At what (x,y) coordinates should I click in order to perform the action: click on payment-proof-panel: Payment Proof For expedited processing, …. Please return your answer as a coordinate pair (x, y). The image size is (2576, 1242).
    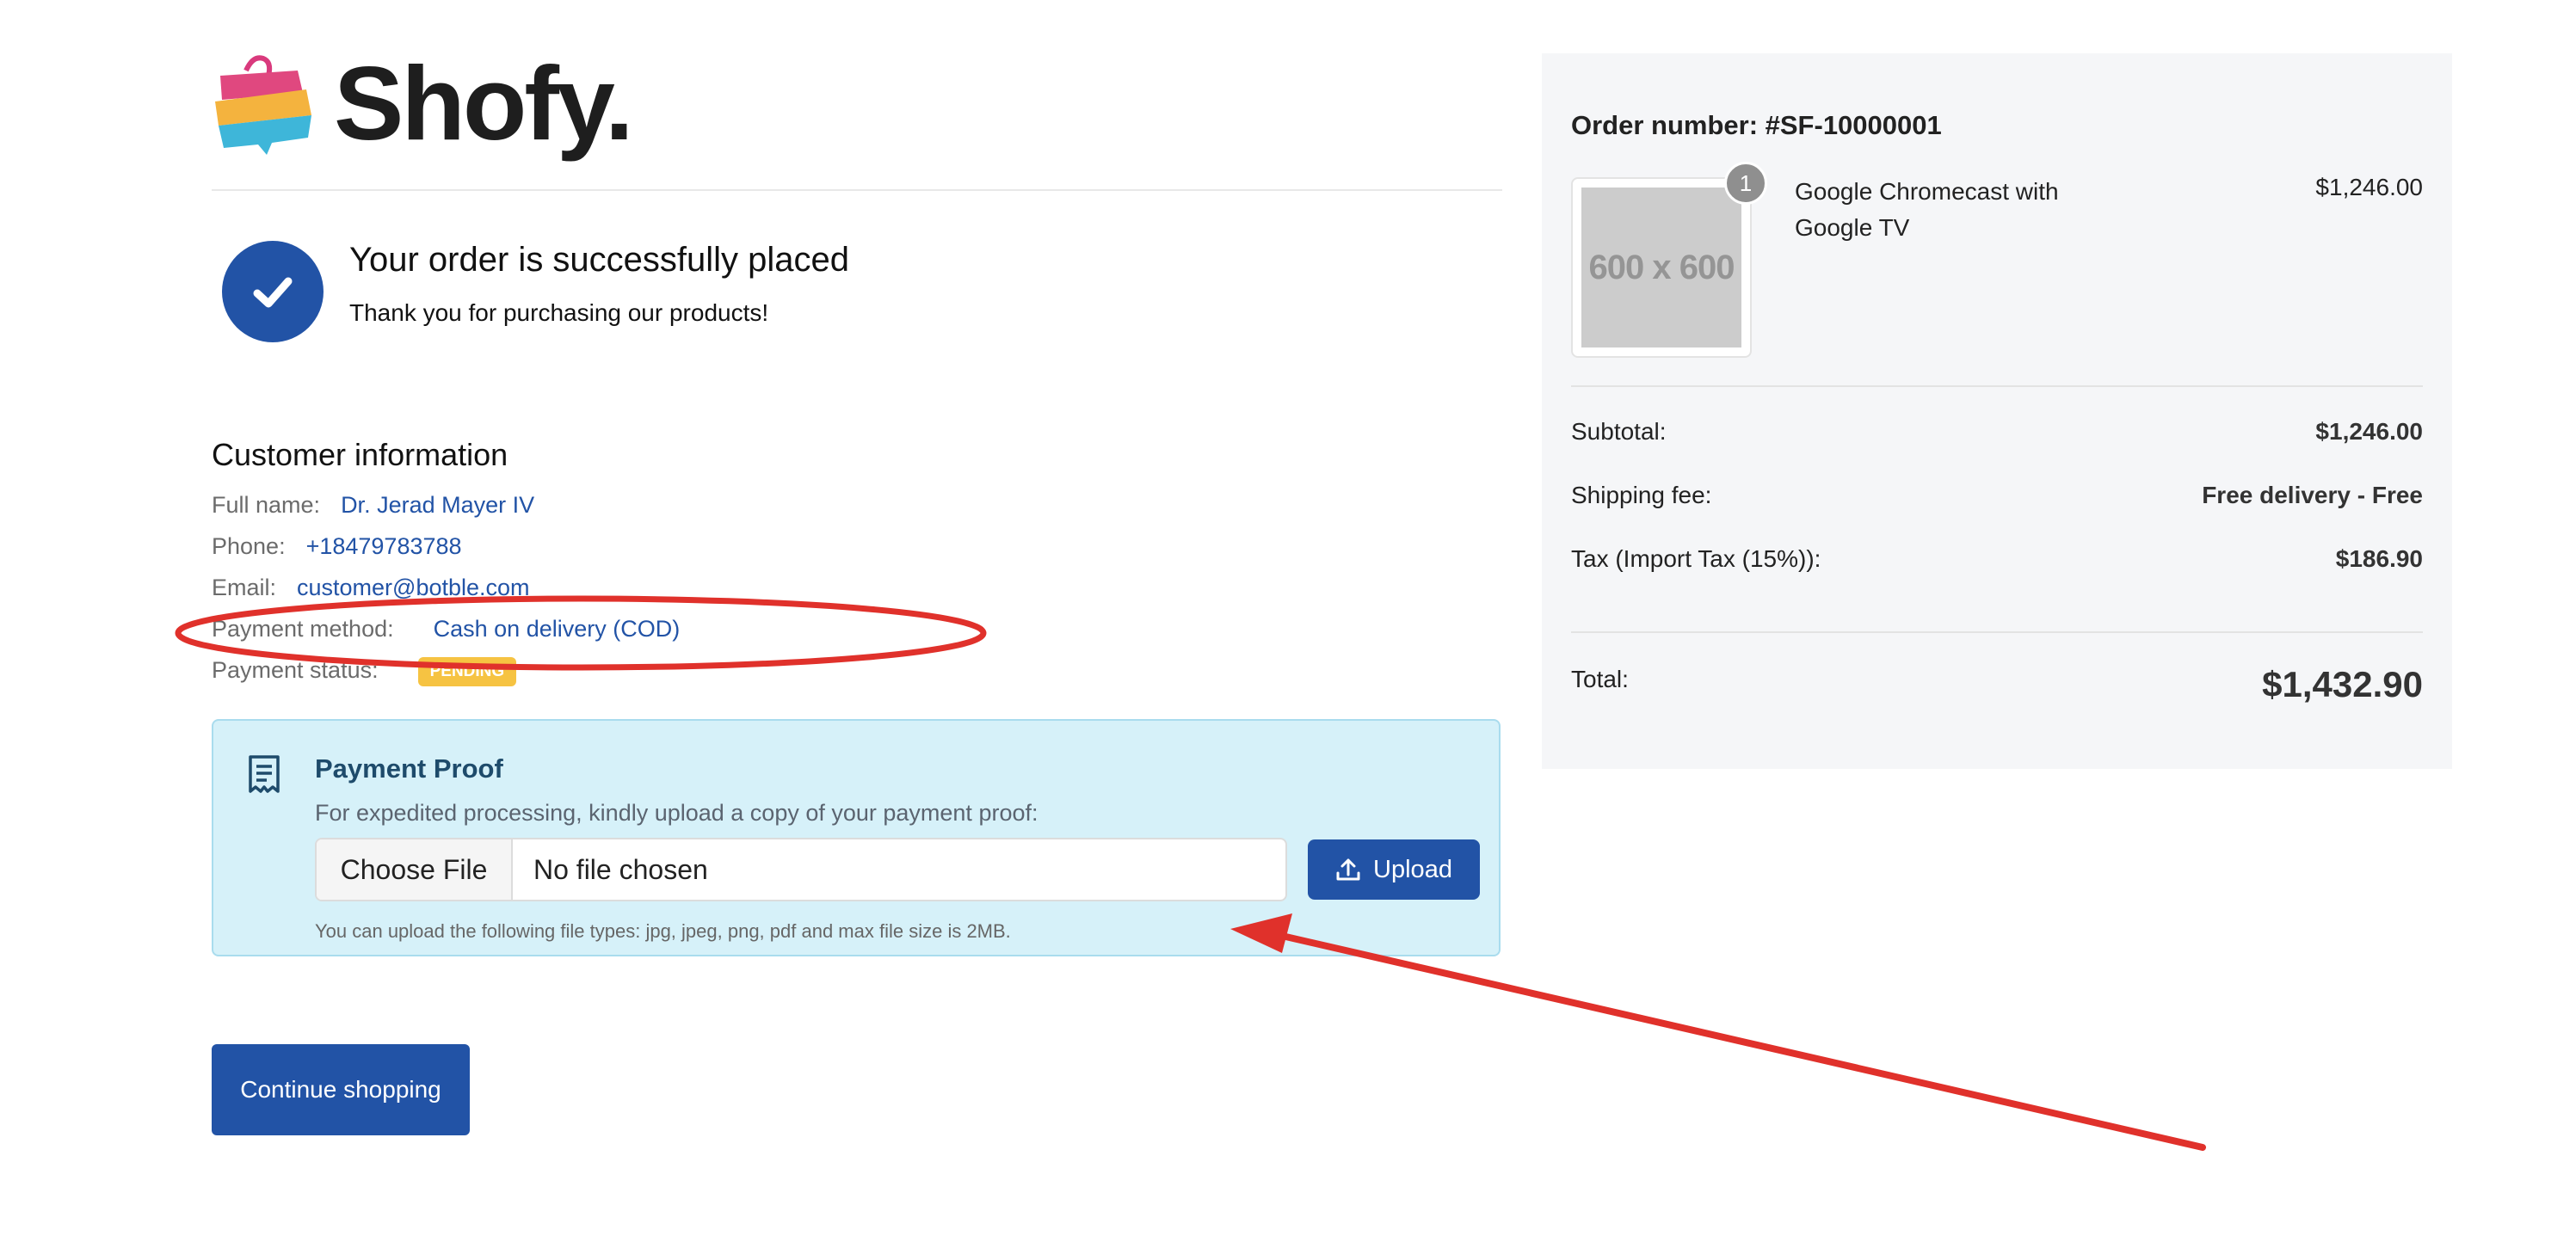
    Looking at the image, I should click on (857, 837).